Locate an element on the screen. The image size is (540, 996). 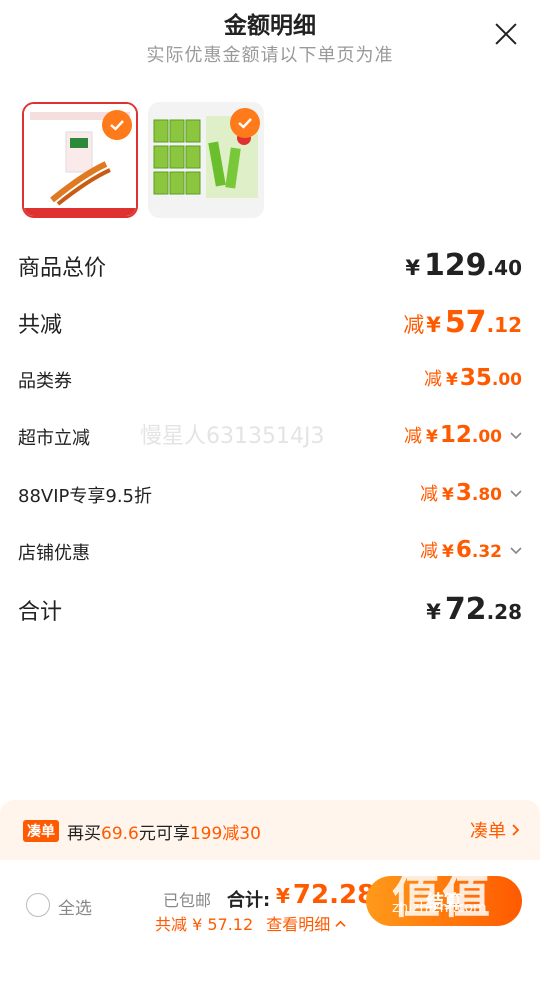
row-goods-total: 商品总价 ¥ 129 .40 is located at coordinates (270, 268).